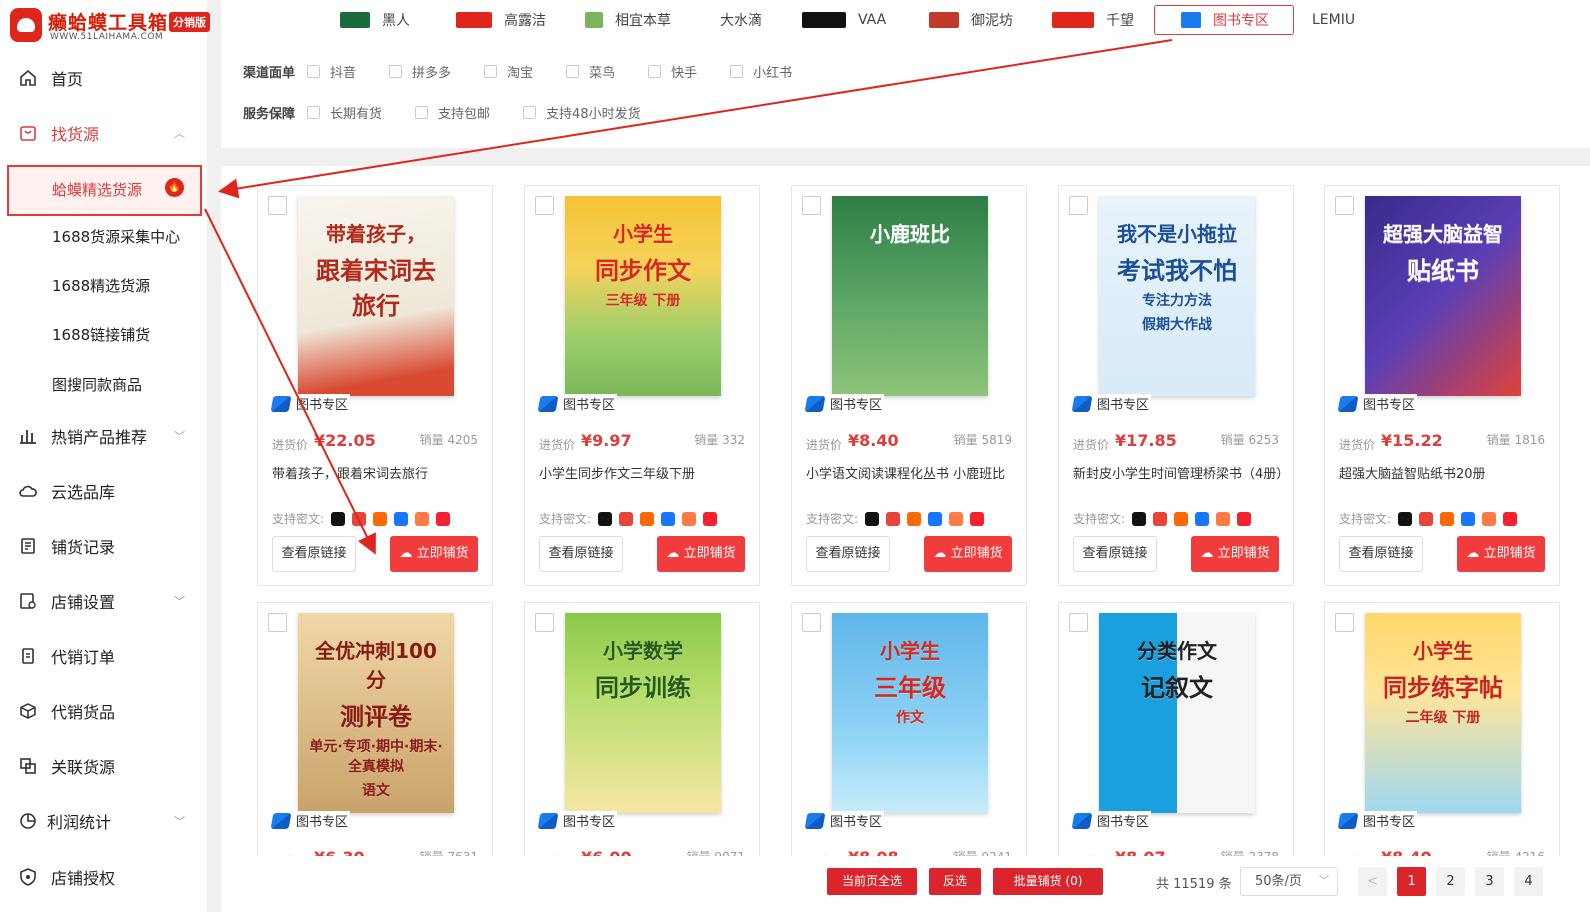 Image resolution: width=1590 pixels, height=912 pixels. I want to click on sidebar-item-label: 利润统计, so click(79, 822).